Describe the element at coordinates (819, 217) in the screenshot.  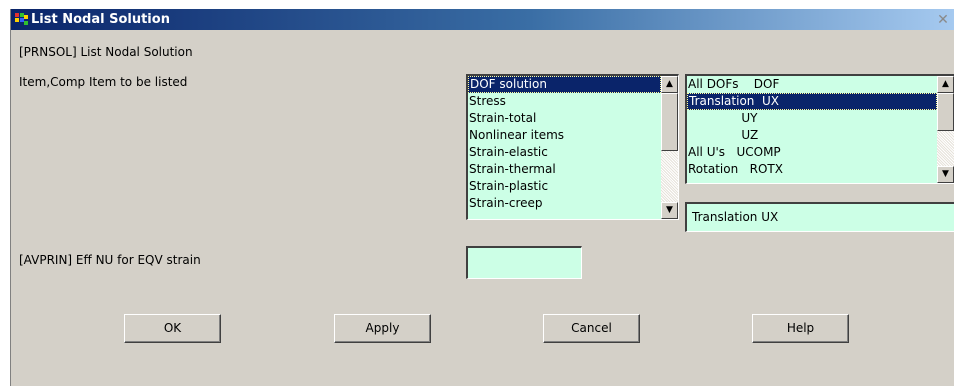
I see `component-selected-field: Translation UX` at that location.